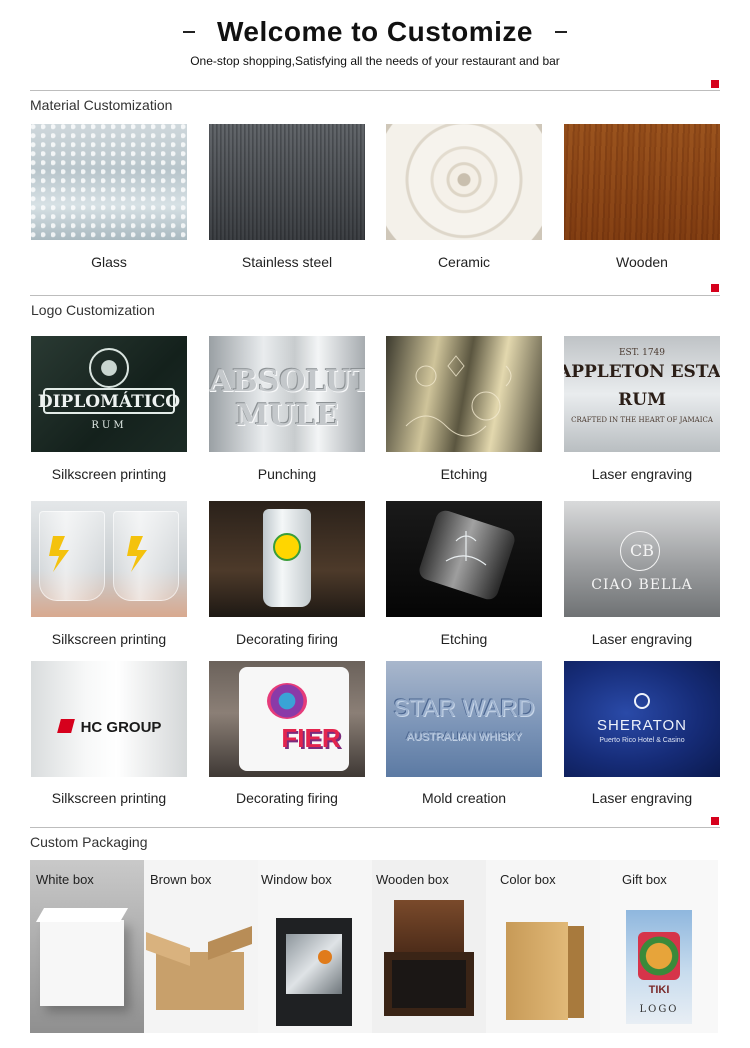 The image size is (750, 1048). Describe the element at coordinates (201, 946) in the screenshot. I see `pack-brown-box: Brown box` at that location.